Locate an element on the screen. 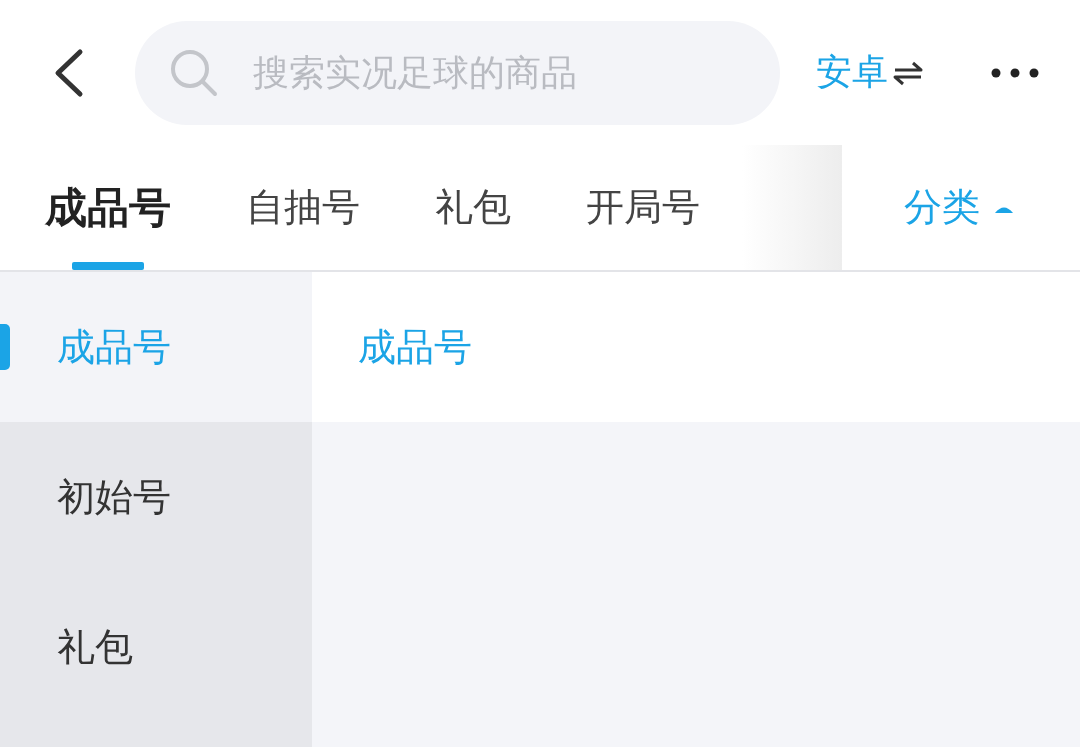 The image size is (1080, 747). category-tab: 自抽号 is located at coordinates (303, 207).